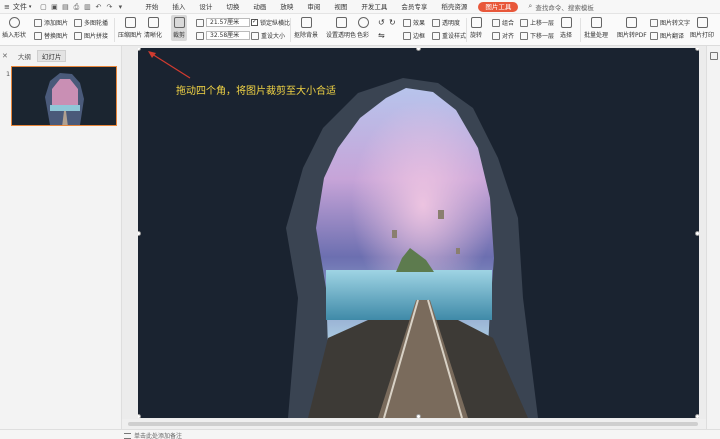 The image size is (720, 439). What do you see at coordinates (381, 22) in the screenshot?
I see `rotate-left-button: ↺` at bounding box center [381, 22].